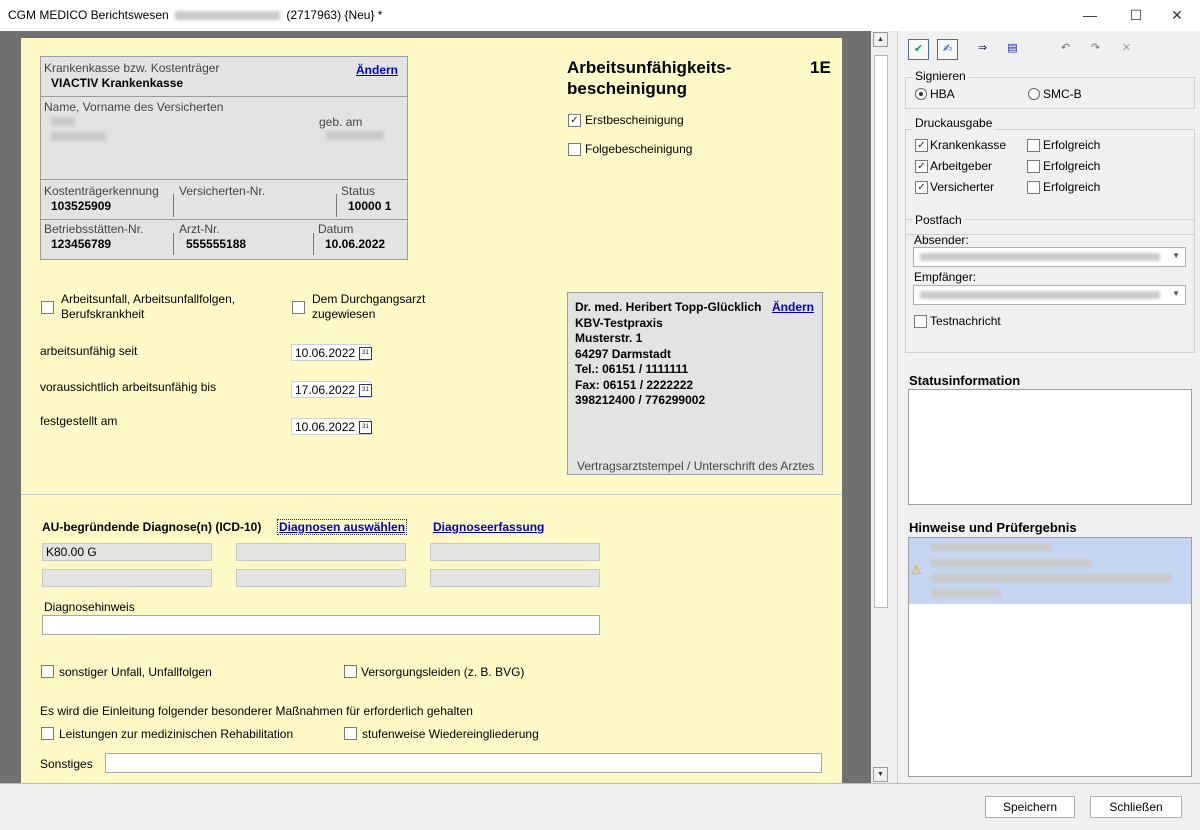  Describe the element at coordinates (1072, 166) in the screenshot. I see `erfolgreich-label-2: Erfolgreich` at that location.